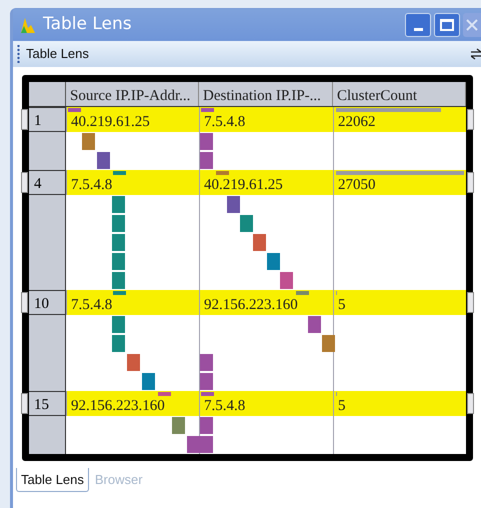 The image size is (481, 508). What do you see at coordinates (418, 25) in the screenshot?
I see `minimize-button` at bounding box center [418, 25].